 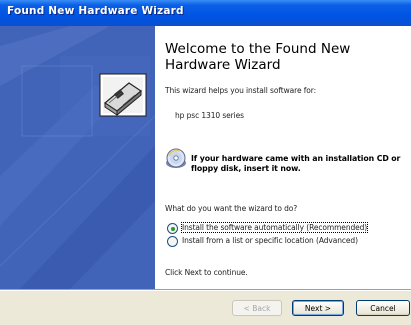 I want to click on question-text: What do you want the wizard to do?, so click(x=231, y=208).